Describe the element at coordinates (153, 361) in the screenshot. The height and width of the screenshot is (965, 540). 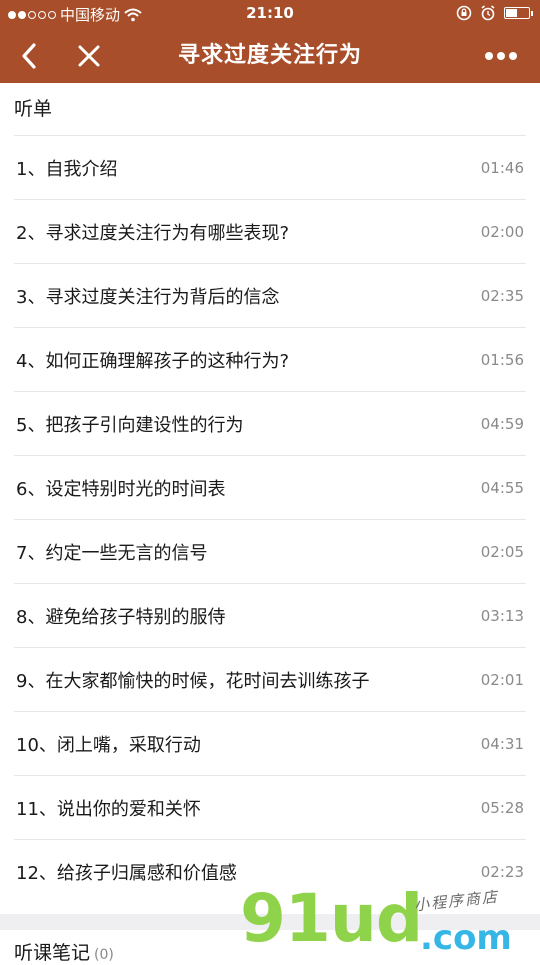
I see `item-title: 4、如何正确理解孩子的这种行为?` at that location.